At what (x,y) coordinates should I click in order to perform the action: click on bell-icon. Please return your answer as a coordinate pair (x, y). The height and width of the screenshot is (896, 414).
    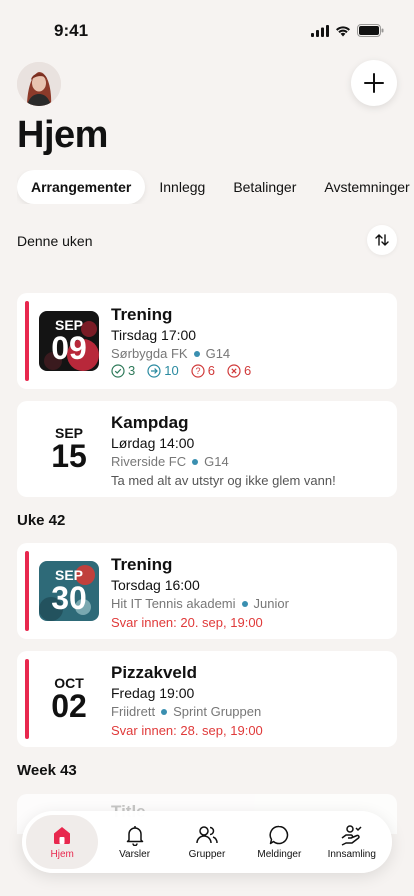
    Looking at the image, I should click on (134, 836).